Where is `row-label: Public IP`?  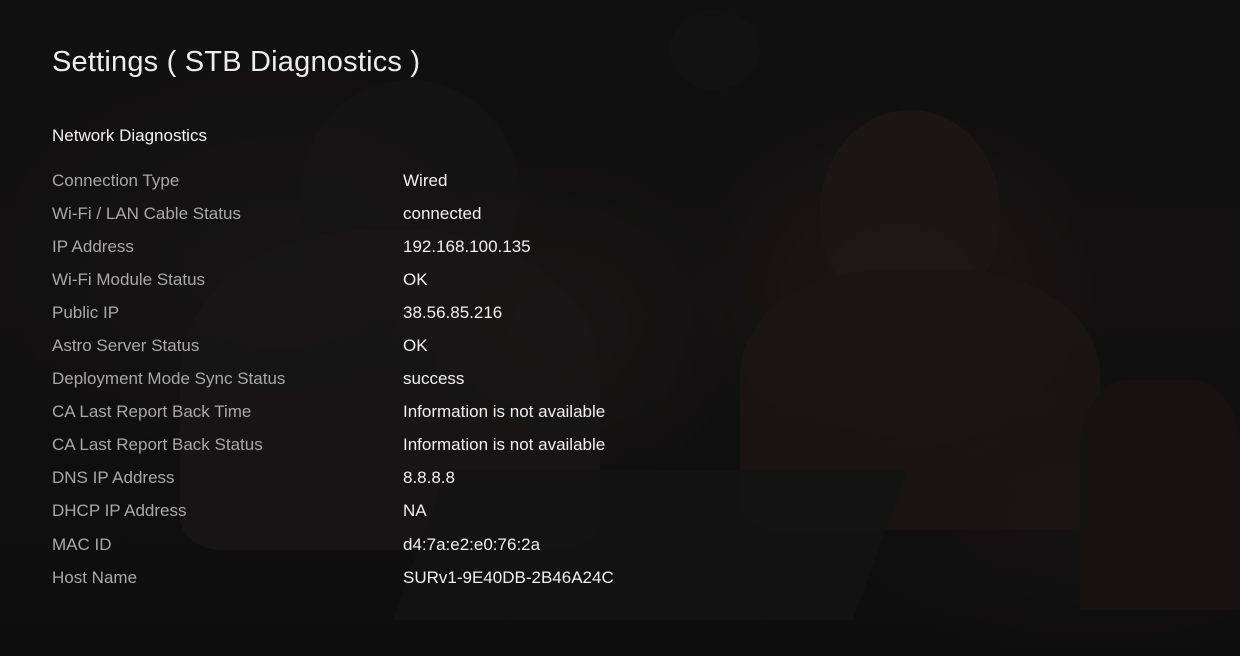 row-label: Public IP is located at coordinates (86, 312).